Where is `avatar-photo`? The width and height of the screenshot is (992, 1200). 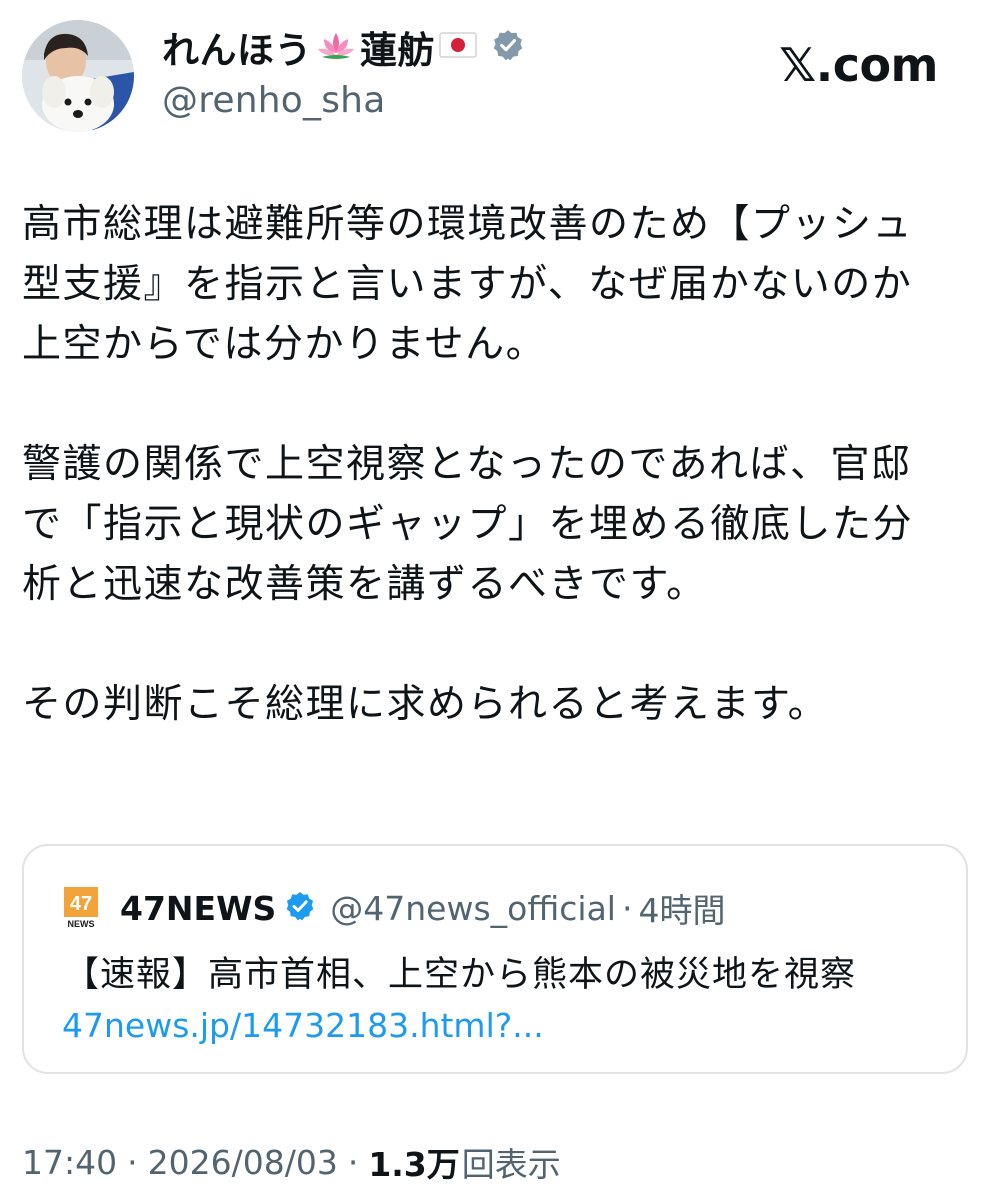
avatar-photo is located at coordinates (78, 76).